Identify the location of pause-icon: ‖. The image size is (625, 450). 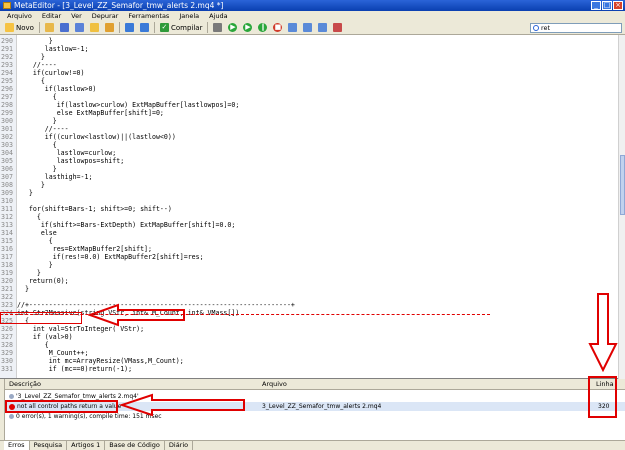
(263, 27).